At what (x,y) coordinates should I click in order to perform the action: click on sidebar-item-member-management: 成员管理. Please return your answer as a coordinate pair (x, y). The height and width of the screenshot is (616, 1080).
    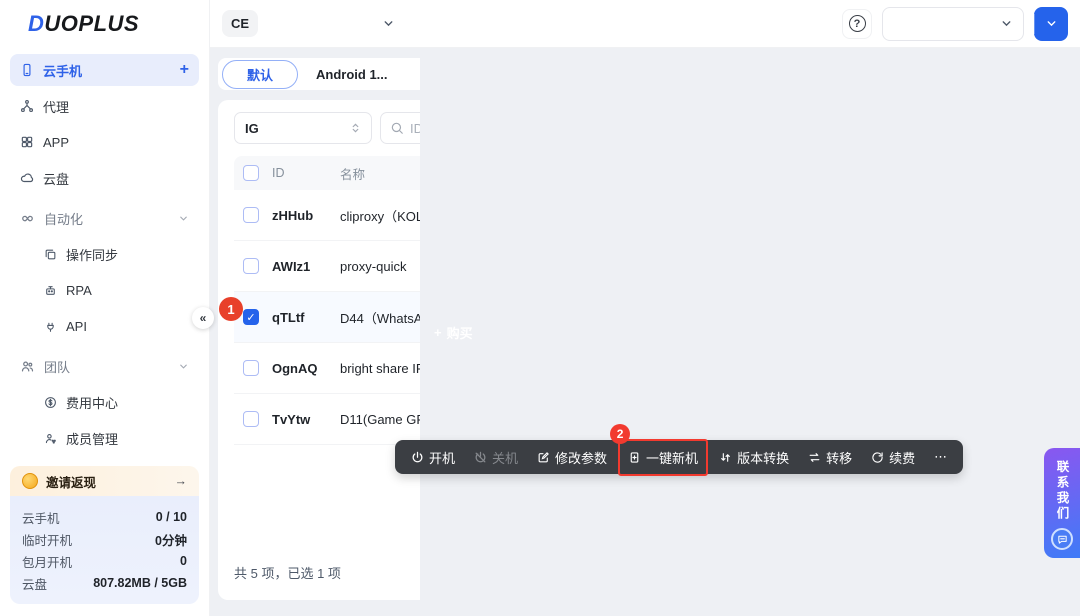
    Looking at the image, I should click on (104, 438).